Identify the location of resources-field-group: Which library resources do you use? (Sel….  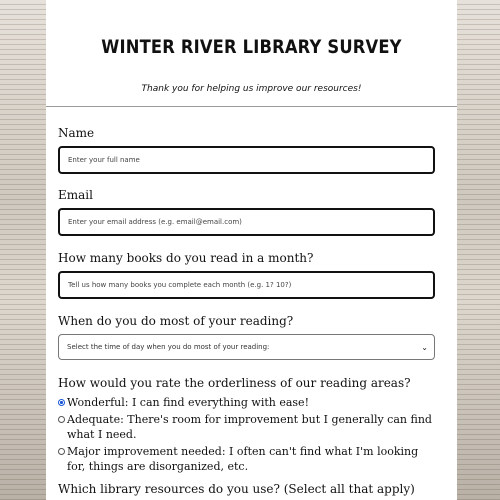
(246, 489).